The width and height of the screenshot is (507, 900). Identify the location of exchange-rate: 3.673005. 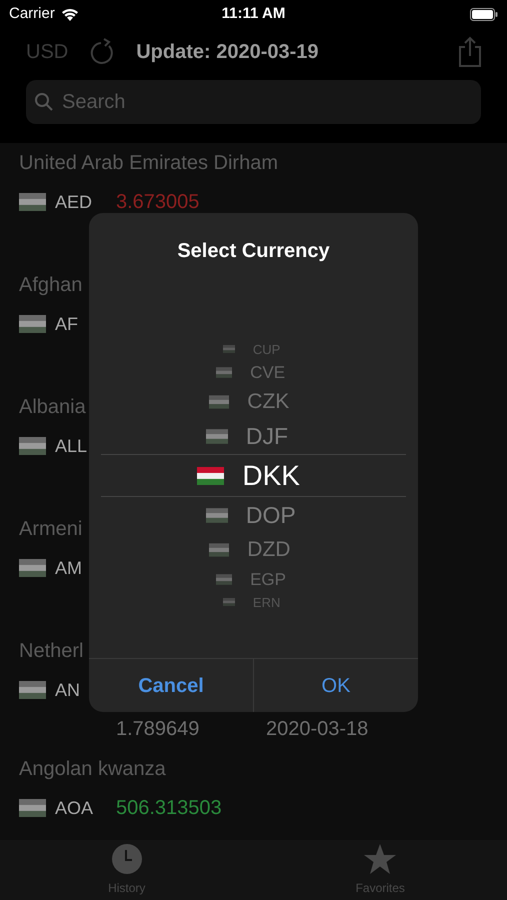
(158, 202).